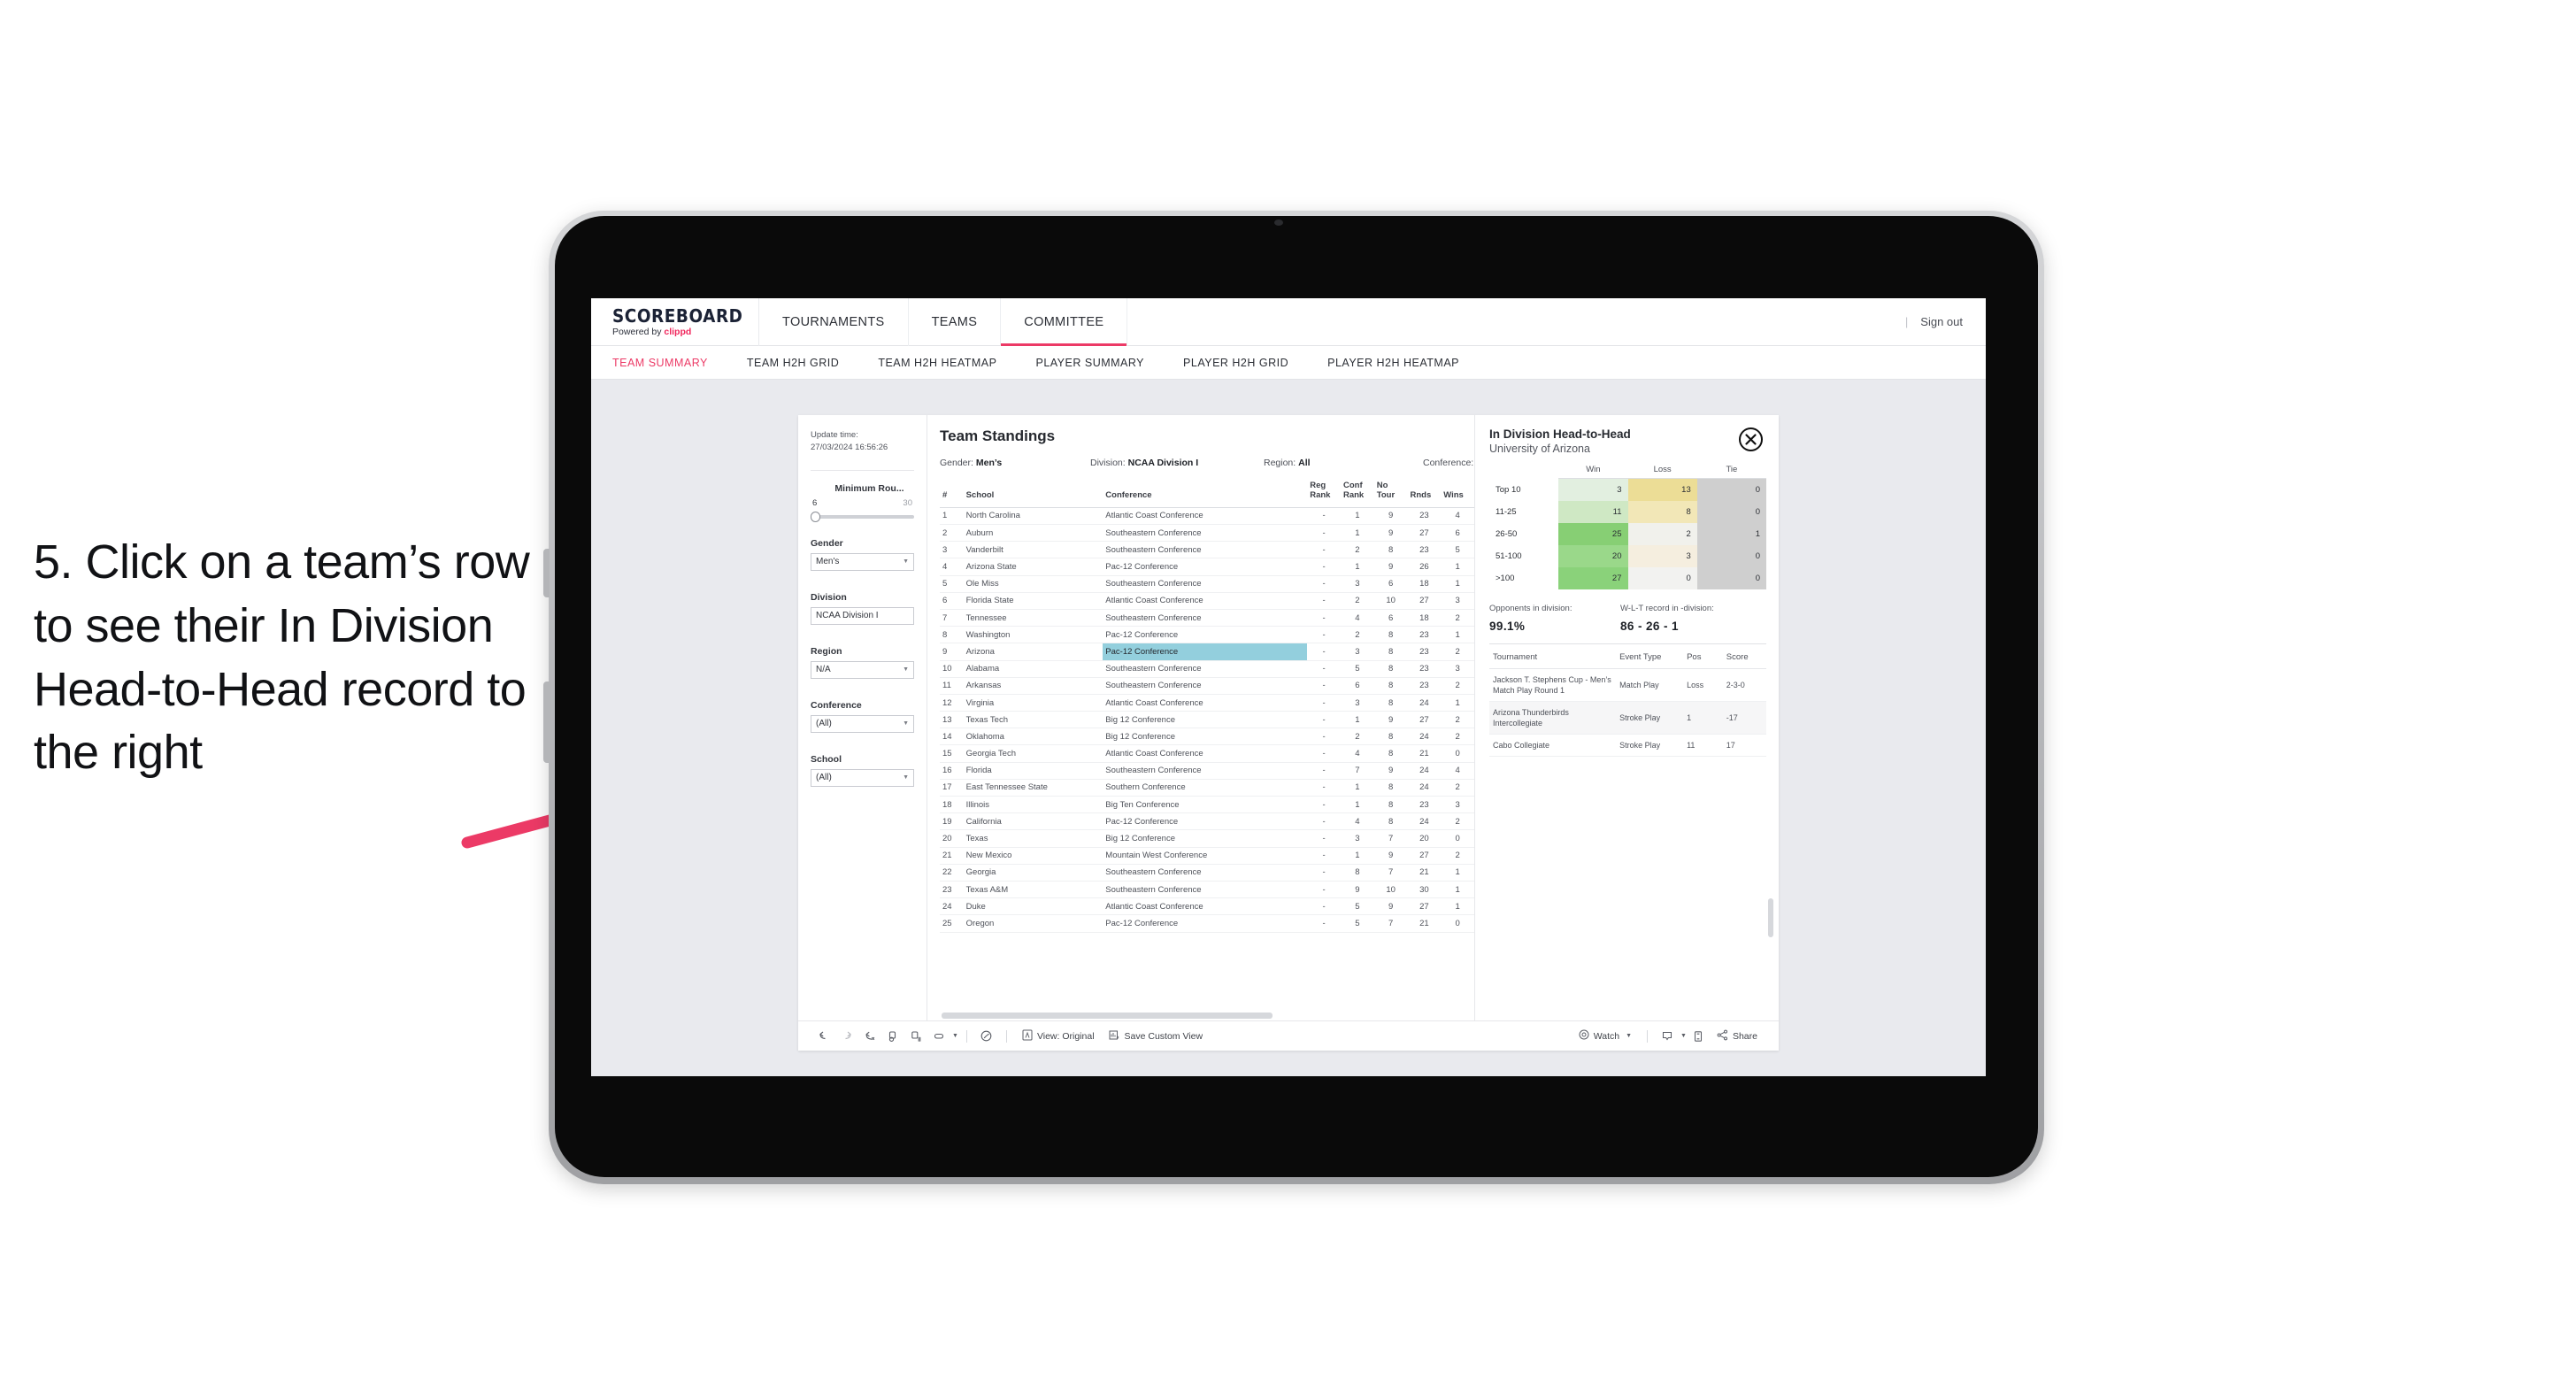 This screenshot has width=2576, height=1386. What do you see at coordinates (1207, 550) in the screenshot?
I see `table-row: 3 Vanderbilt Southeastern Conference -2 8 23 5` at bounding box center [1207, 550].